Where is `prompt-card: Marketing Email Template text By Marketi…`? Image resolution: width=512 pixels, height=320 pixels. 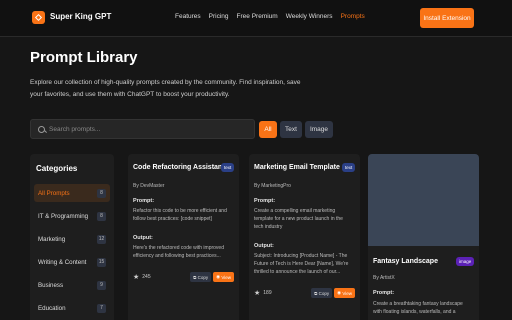
prompt-card: Marketing Email Template text By Marketi… is located at coordinates (304, 237).